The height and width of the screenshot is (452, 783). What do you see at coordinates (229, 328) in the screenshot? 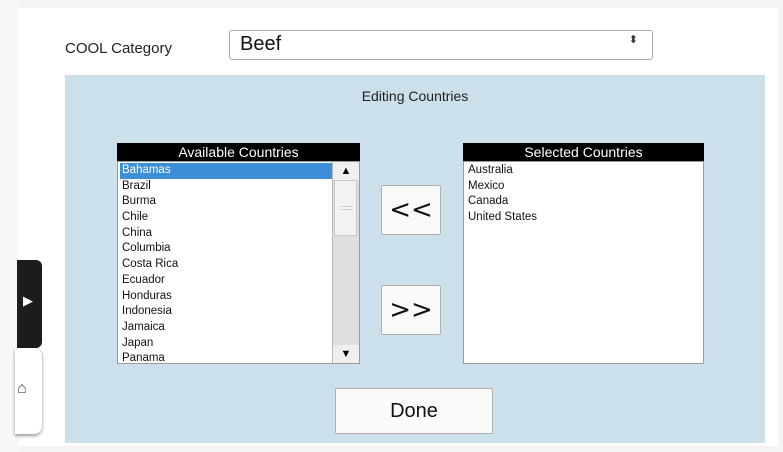
I see `list-item: Jamaica` at bounding box center [229, 328].